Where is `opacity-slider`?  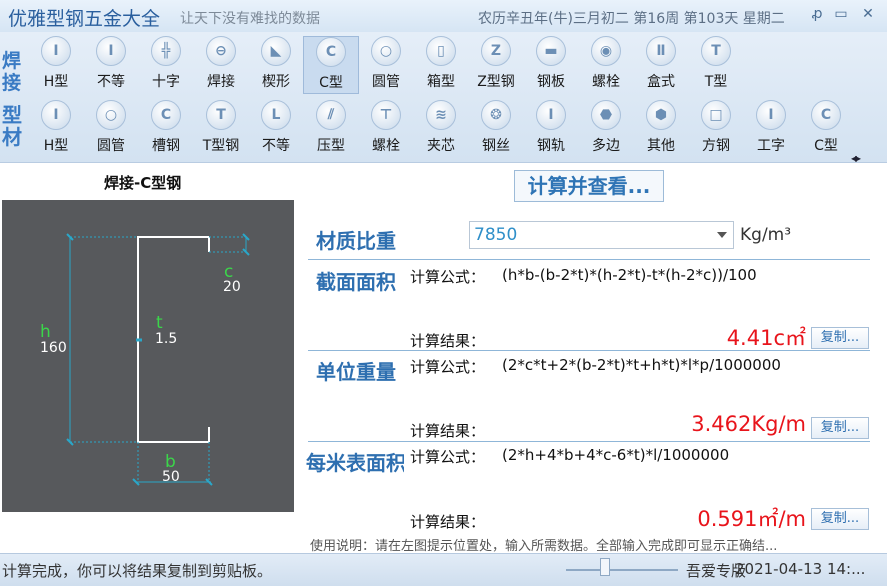 opacity-slider is located at coordinates (622, 570).